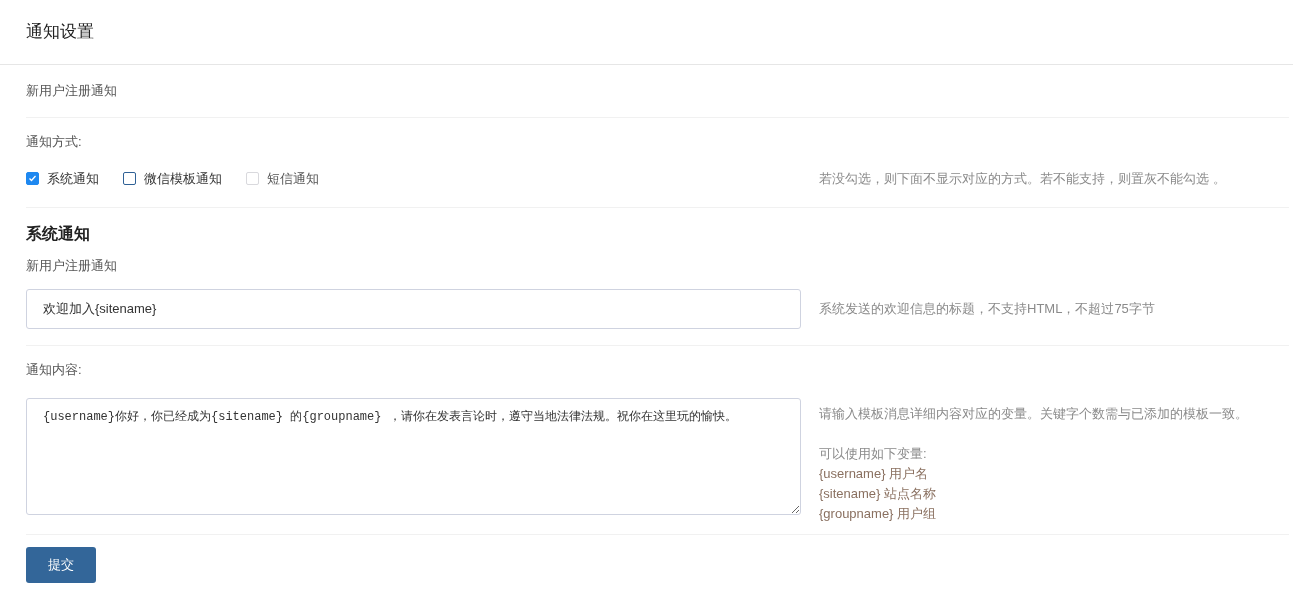  What do you see at coordinates (413, 456) in the screenshot?
I see `content-textarea: {username}你好，你已经成为{sitename} 的{groupname} ，请你在发表言论时，遵守当地法律法规。祝你在这里玩的愉快。` at bounding box center [413, 456].